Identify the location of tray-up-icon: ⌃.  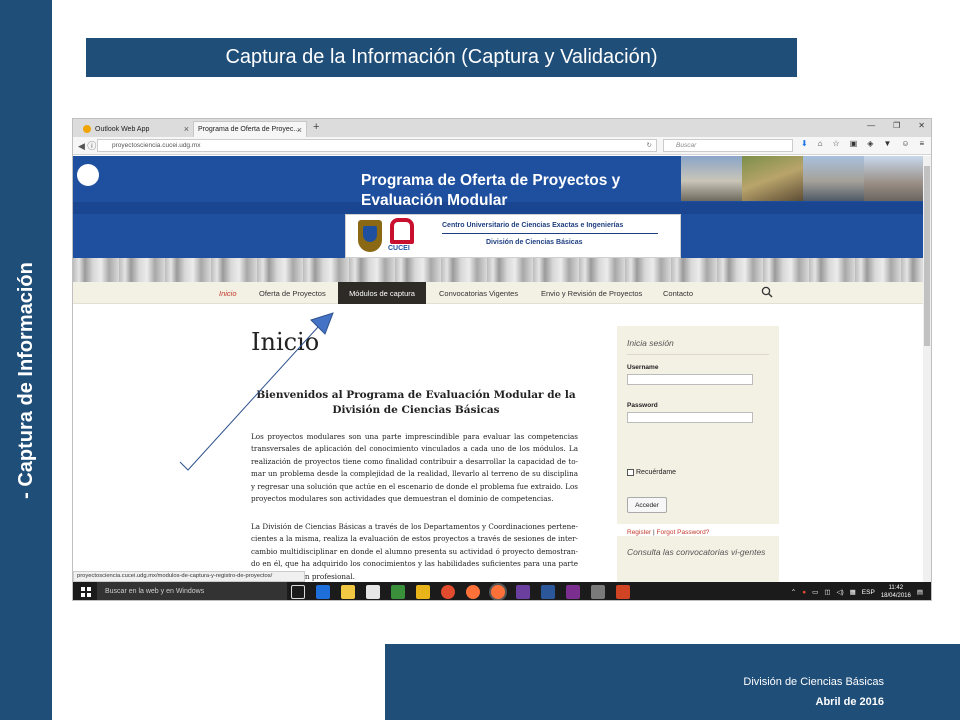
(793, 592).